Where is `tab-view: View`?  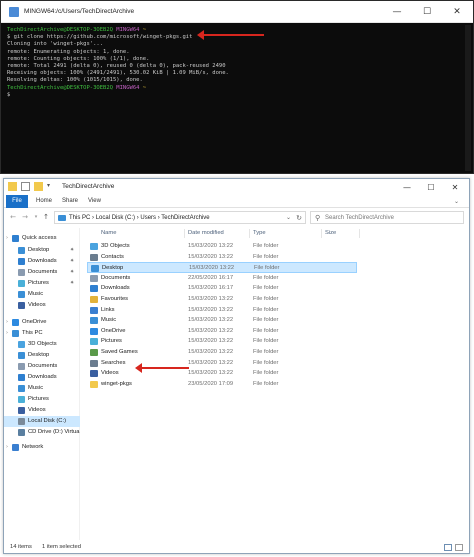 tab-view: View is located at coordinates (94, 201).